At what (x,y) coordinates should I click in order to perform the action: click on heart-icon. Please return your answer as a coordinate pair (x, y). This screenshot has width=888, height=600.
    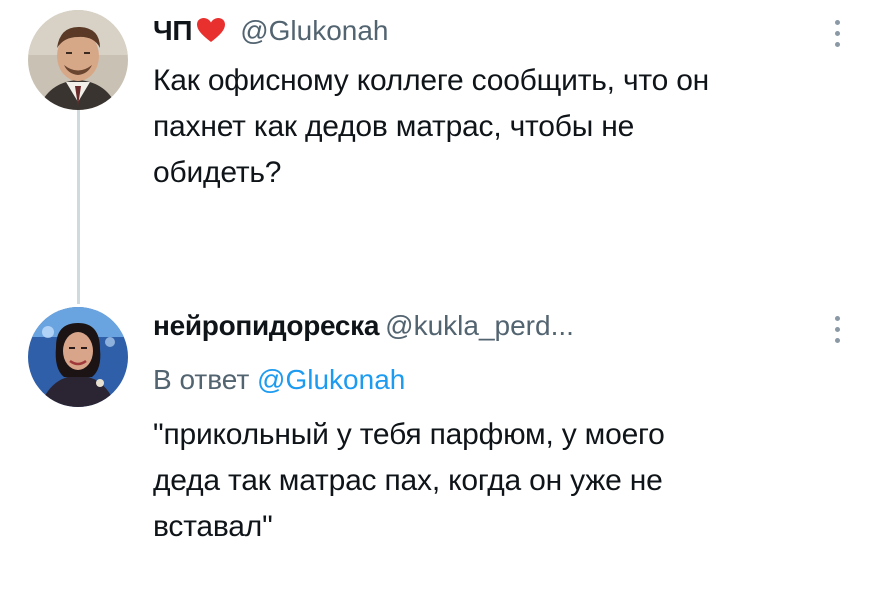
    Looking at the image, I should click on (211, 30).